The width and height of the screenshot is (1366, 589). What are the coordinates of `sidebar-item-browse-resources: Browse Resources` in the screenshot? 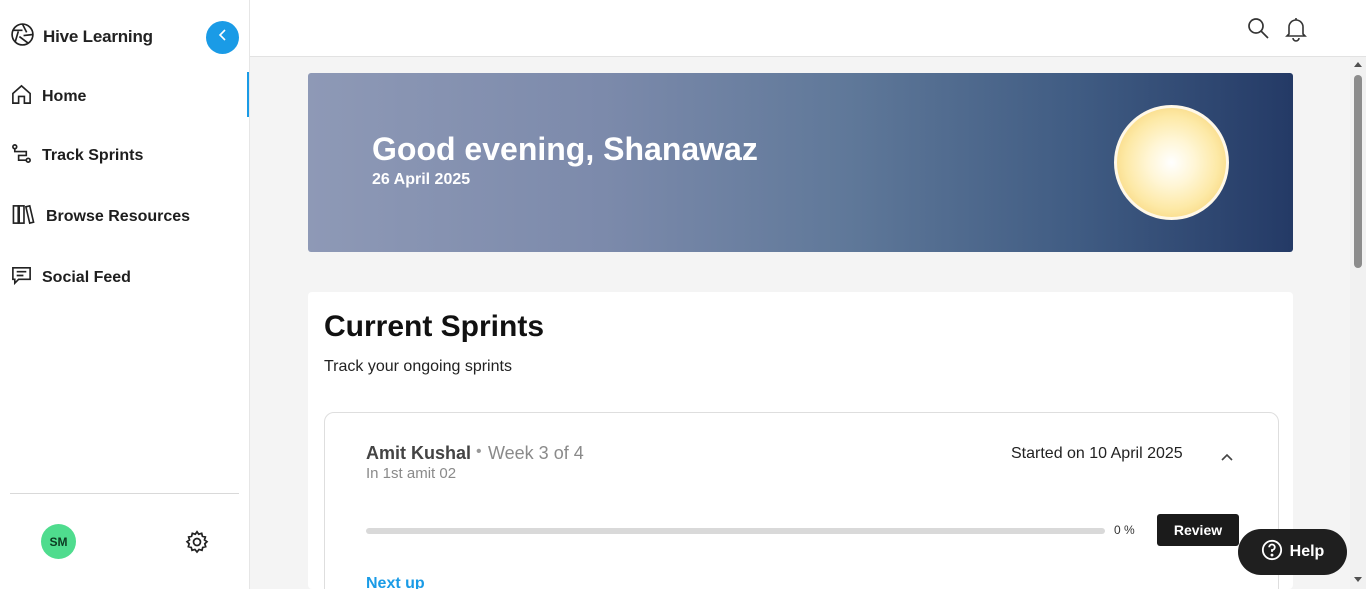 It's located at (100, 217).